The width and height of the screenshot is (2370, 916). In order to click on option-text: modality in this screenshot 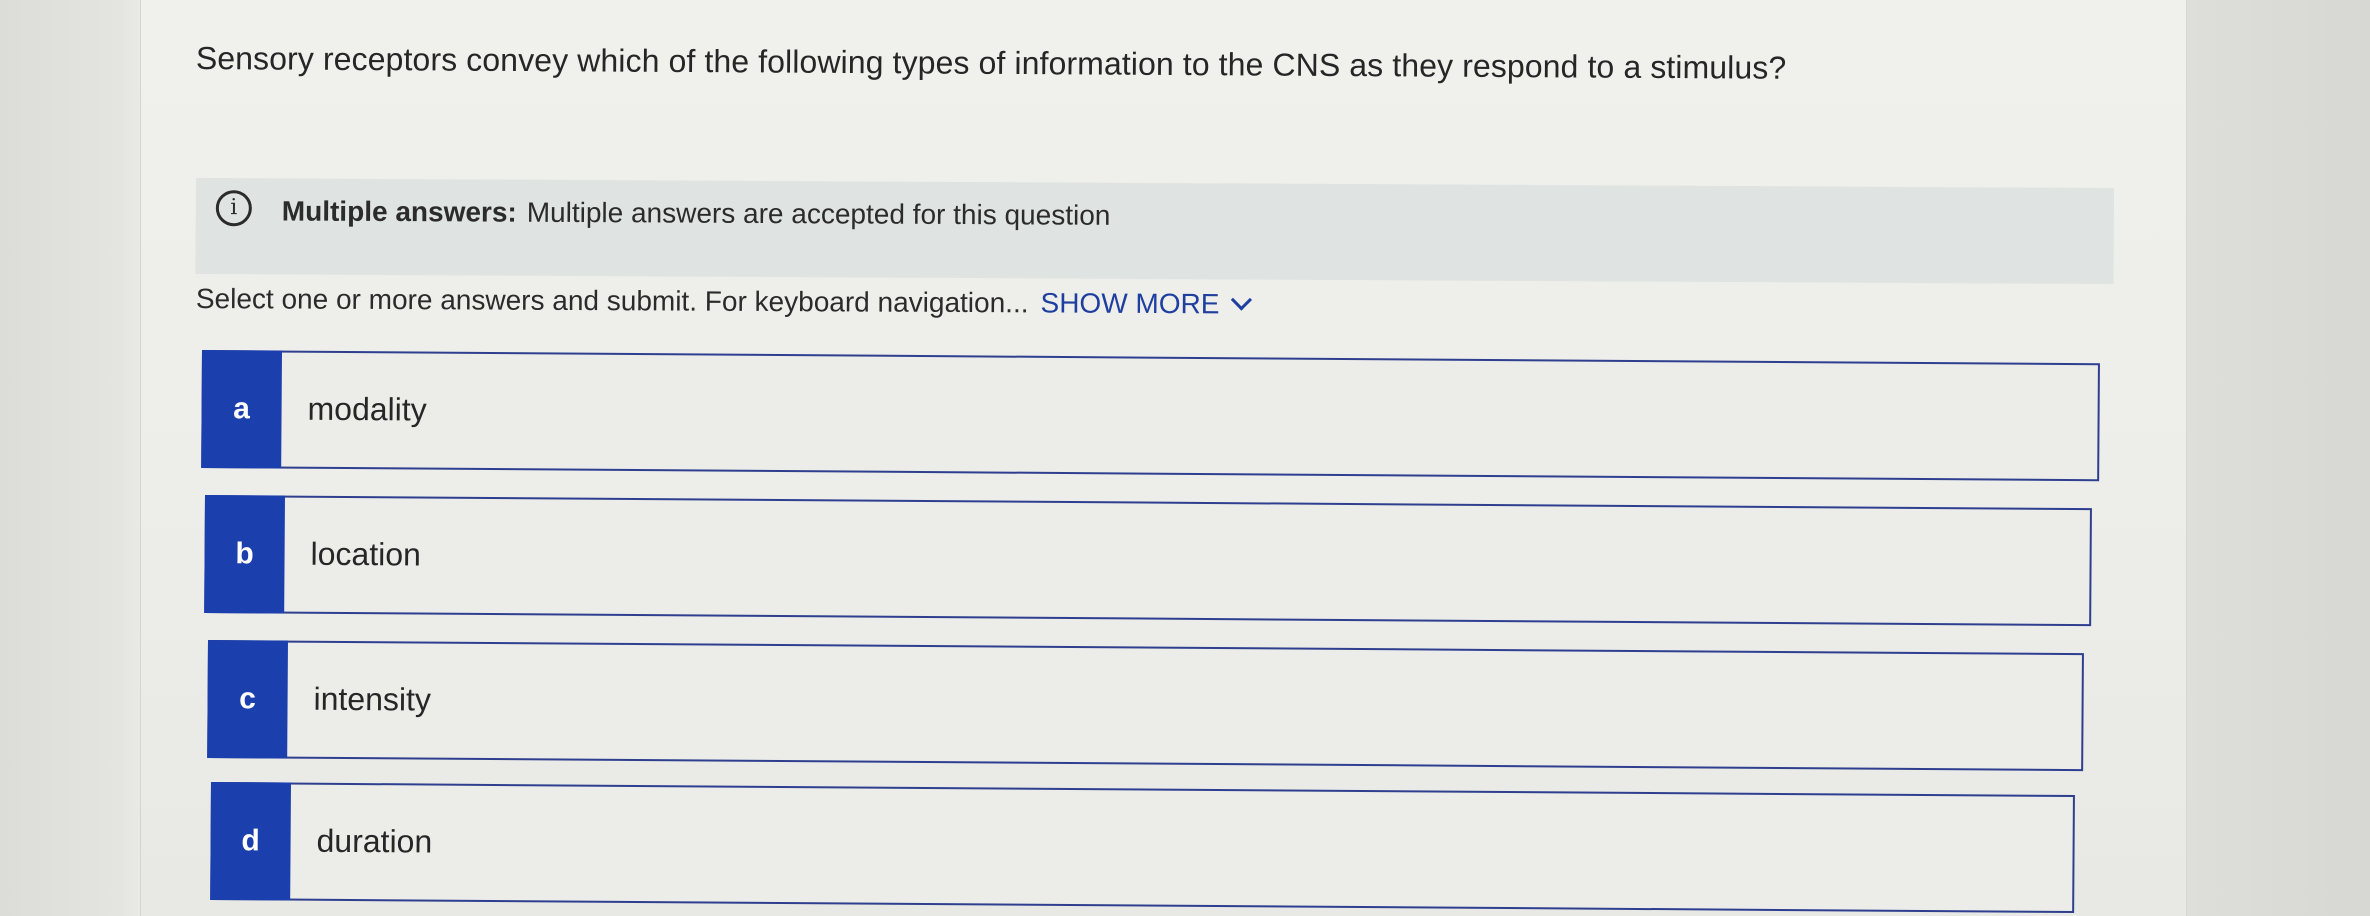, I will do `click(367, 409)`.